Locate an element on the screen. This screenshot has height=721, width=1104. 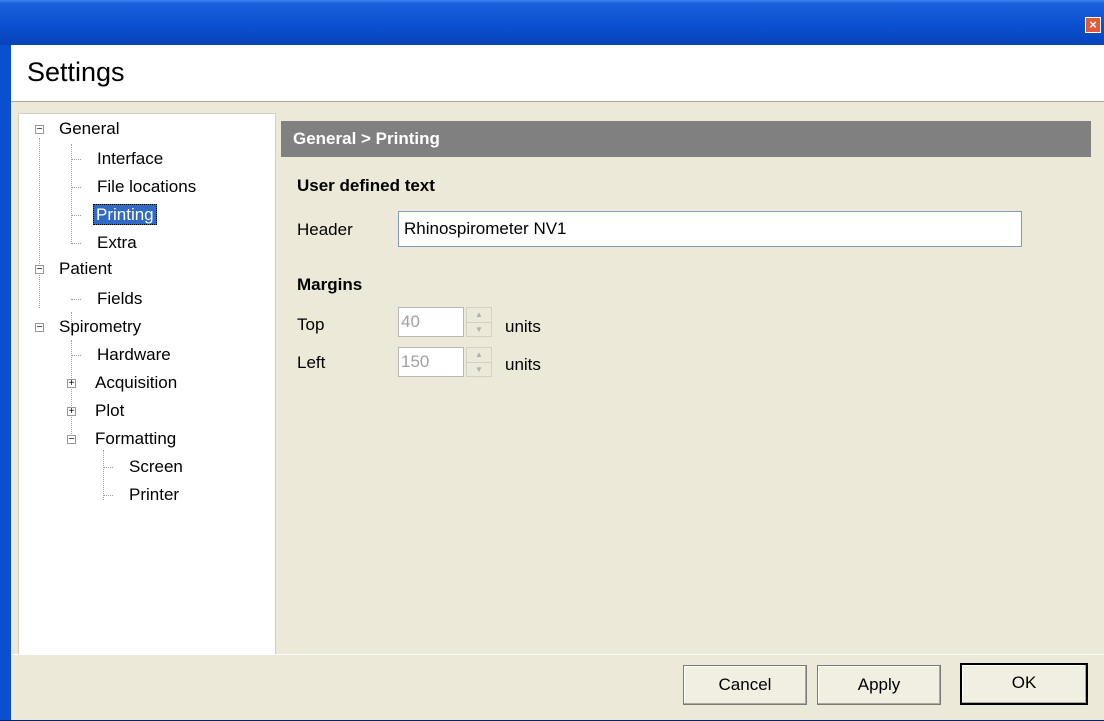
header-input is located at coordinates (710, 229).